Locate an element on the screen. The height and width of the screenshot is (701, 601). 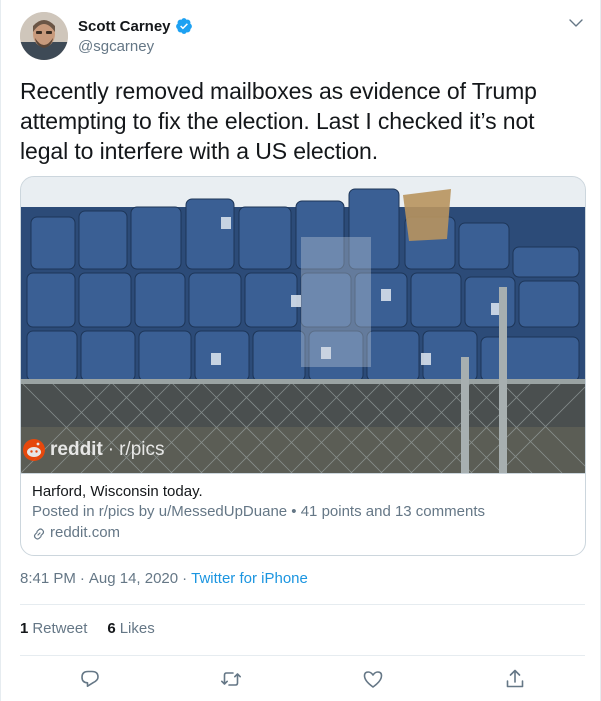
avatar is located at coordinates (44, 36).